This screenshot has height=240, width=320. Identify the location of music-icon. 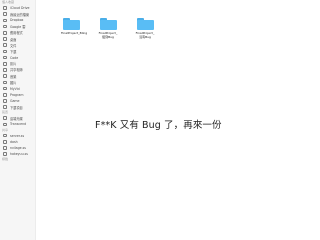
(5, 76).